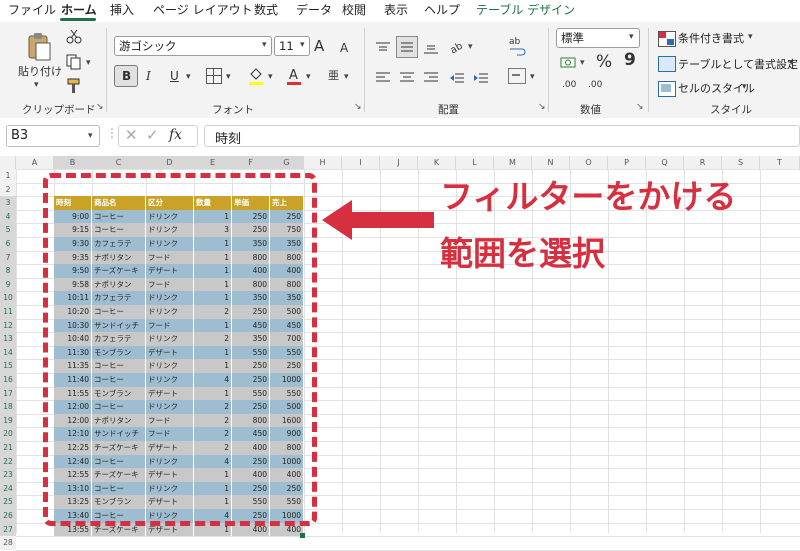  I want to click on increase-decimal-button: .00, so click(569, 85).